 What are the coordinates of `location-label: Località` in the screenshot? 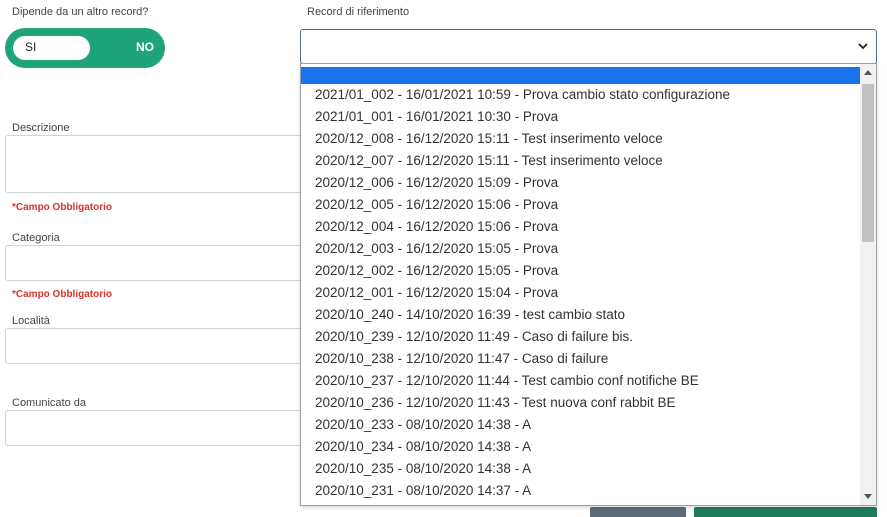 It's located at (31, 321).